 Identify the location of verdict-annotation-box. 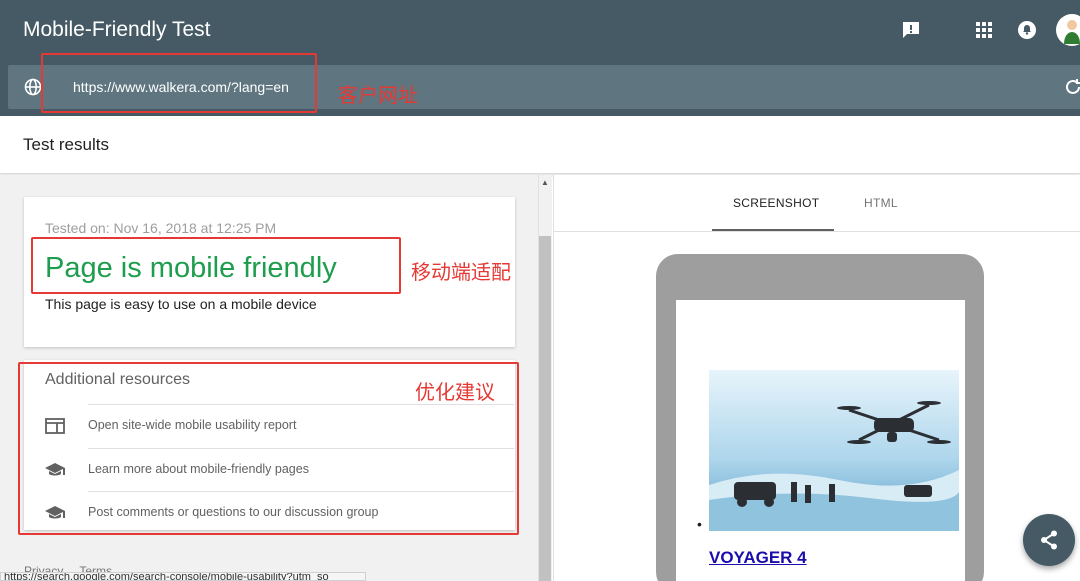
(216, 265).